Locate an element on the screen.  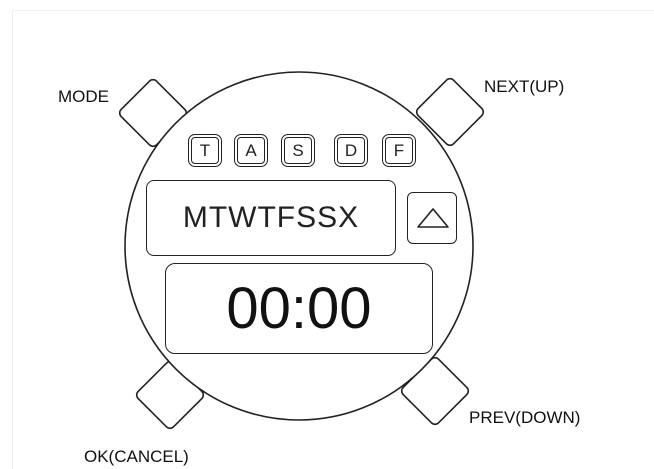
indicator-s: S is located at coordinates (298, 150).